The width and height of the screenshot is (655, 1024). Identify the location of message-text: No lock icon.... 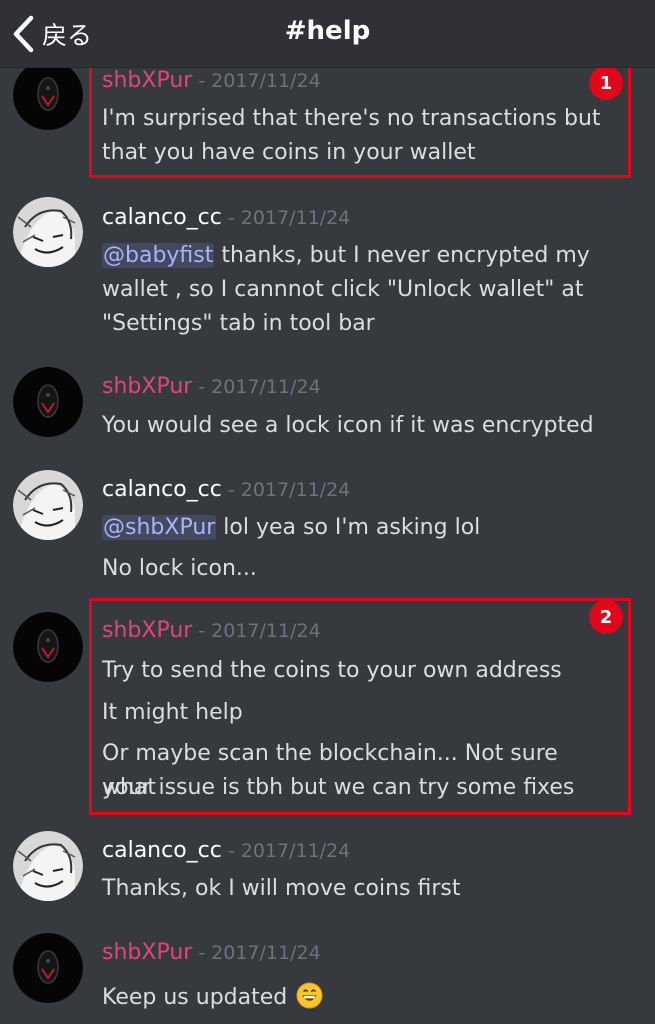
(179, 568).